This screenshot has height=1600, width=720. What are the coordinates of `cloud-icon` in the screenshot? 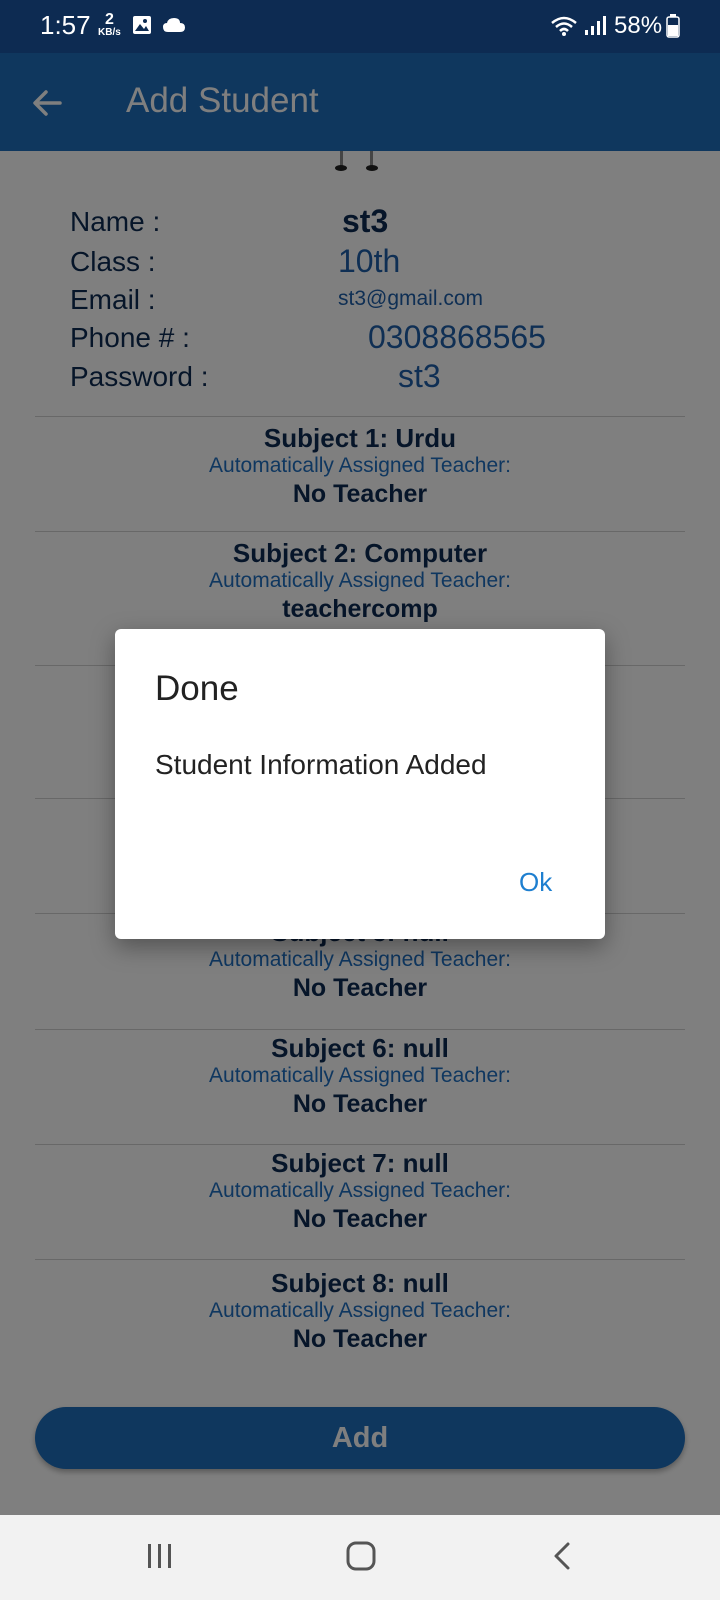 It's located at (174, 27).